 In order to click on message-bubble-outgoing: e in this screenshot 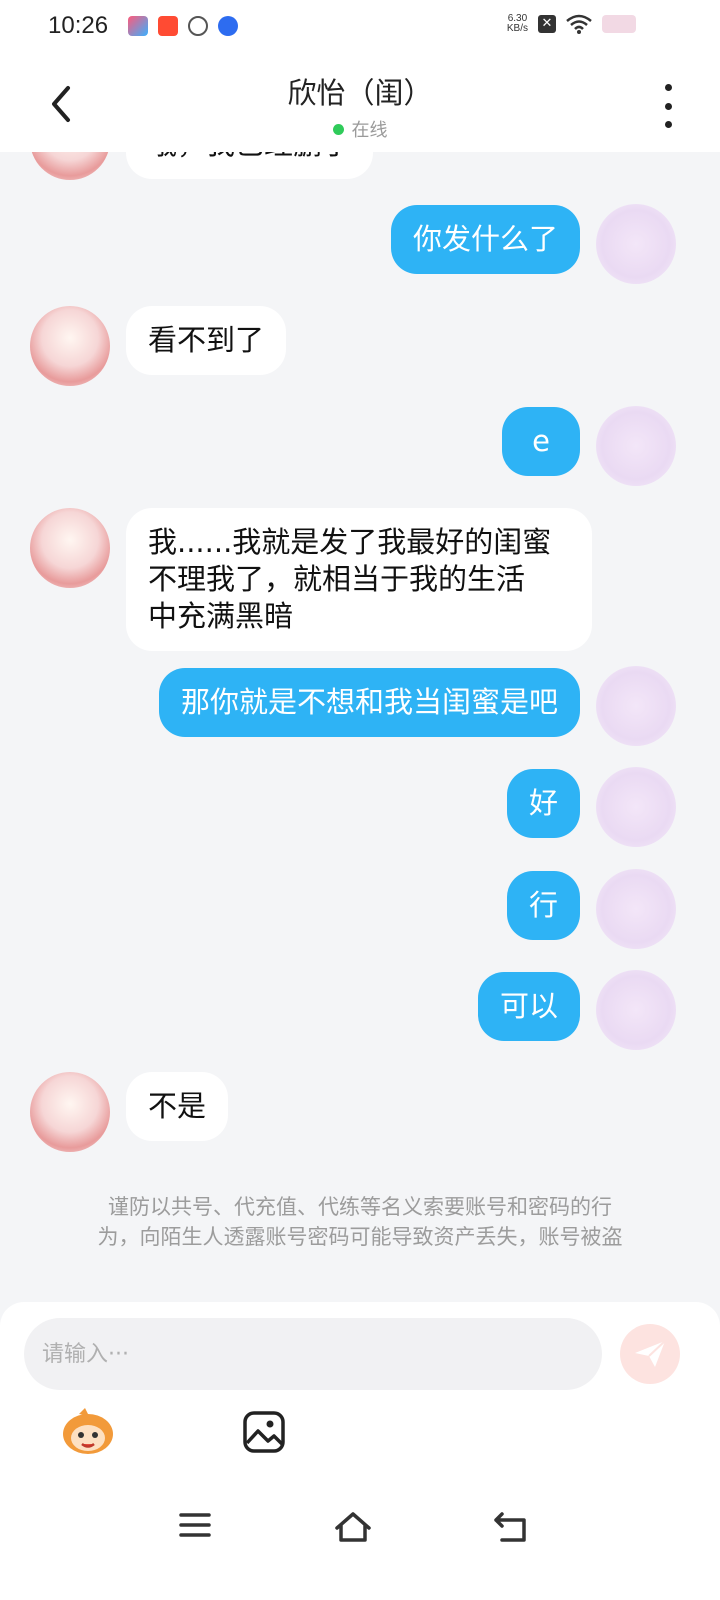, I will do `click(541, 441)`.